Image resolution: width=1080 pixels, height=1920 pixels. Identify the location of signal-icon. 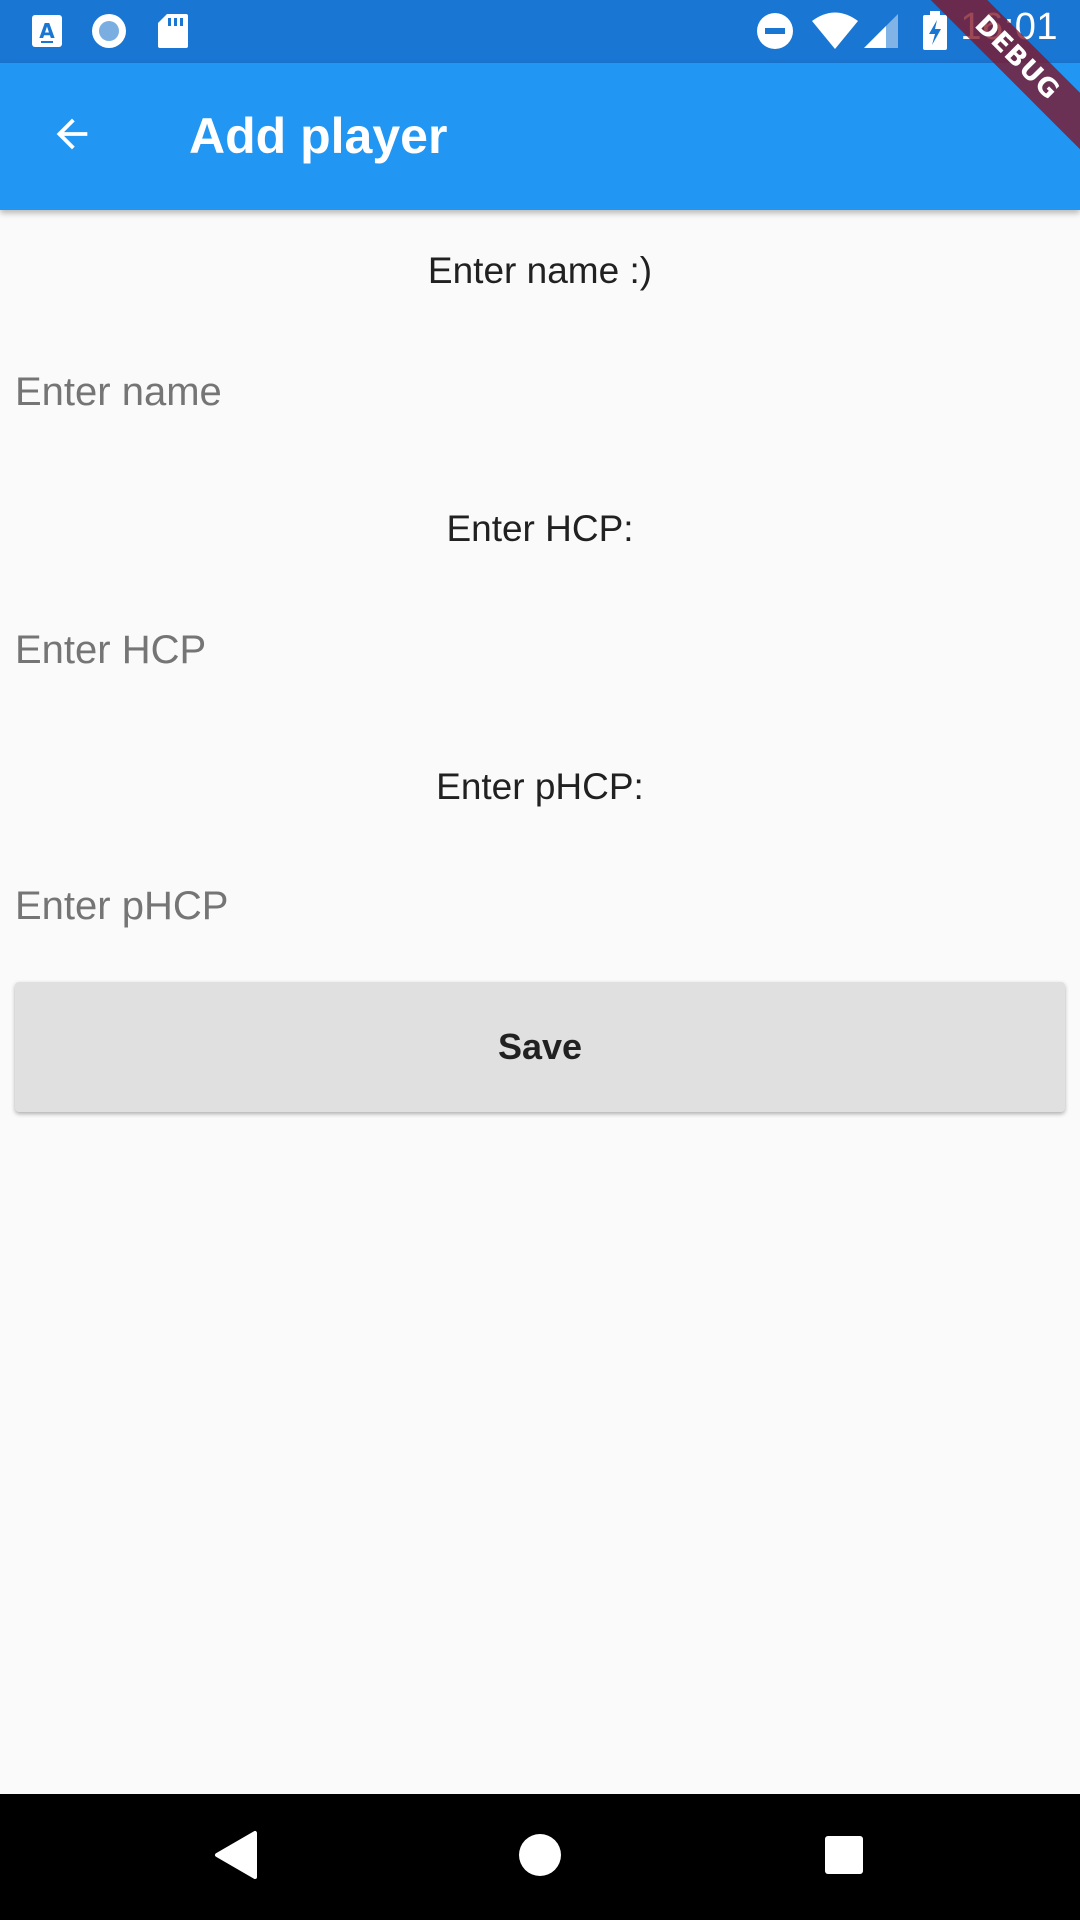
(881, 31).